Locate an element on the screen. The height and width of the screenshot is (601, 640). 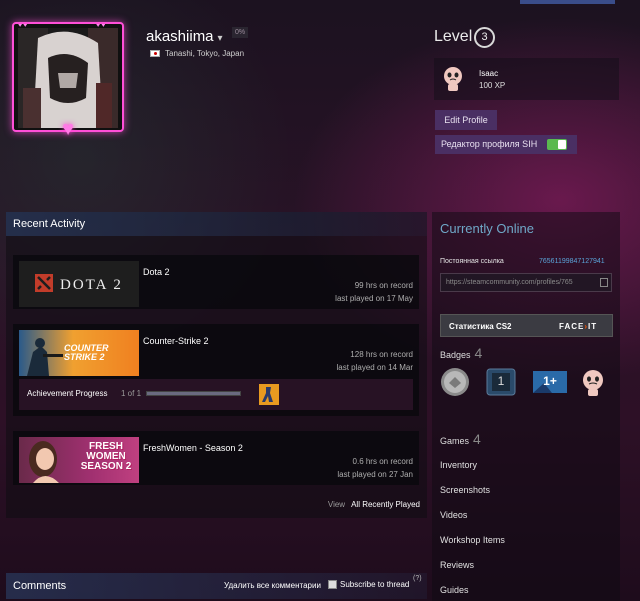
level-number: 3 is located at coordinates (484, 37).